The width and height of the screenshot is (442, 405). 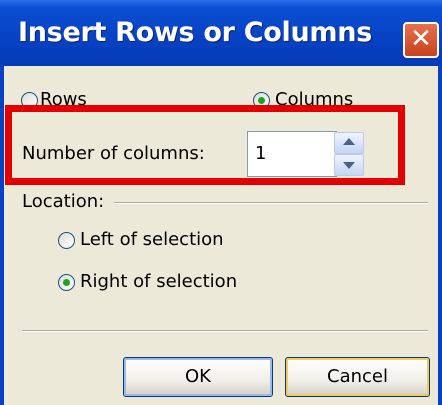 What do you see at coordinates (198, 377) in the screenshot?
I see `ok-button: OK` at bounding box center [198, 377].